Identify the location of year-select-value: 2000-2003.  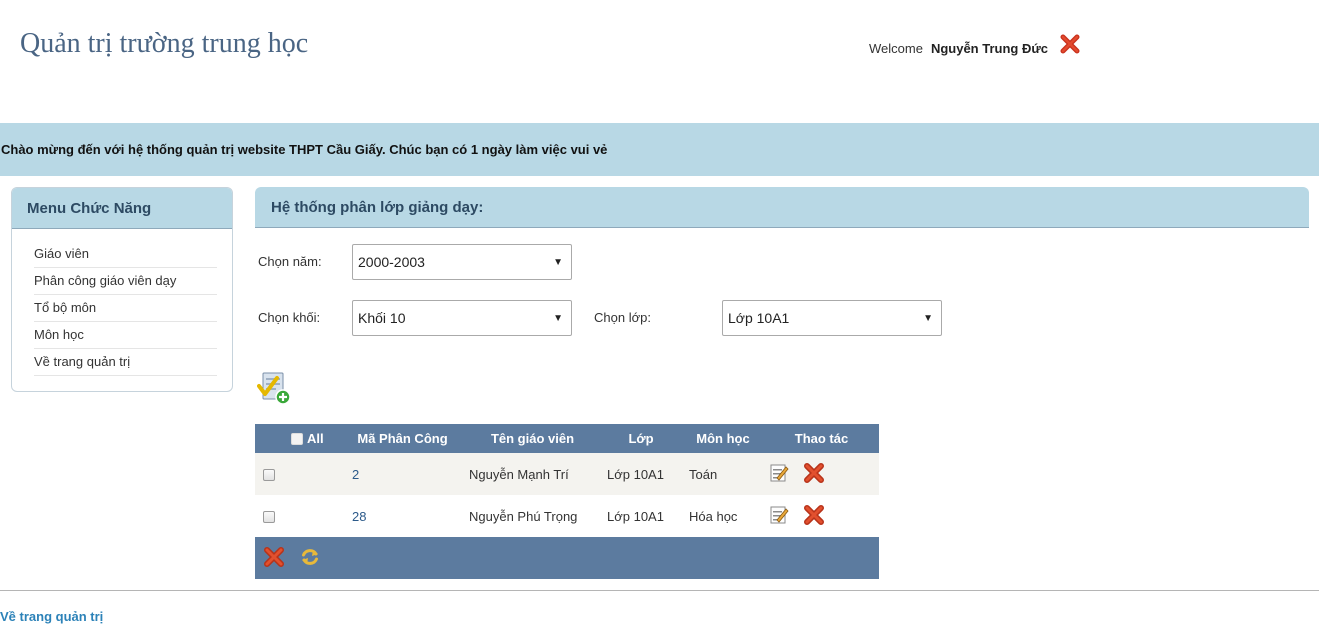
(391, 262).